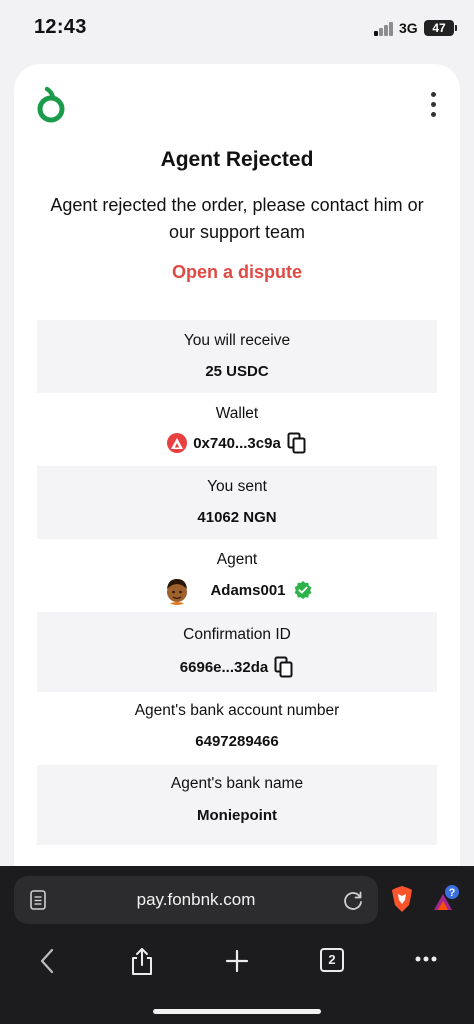 This screenshot has height=1024, width=474. Describe the element at coordinates (47, 961) in the screenshot. I see `back-icon` at that location.